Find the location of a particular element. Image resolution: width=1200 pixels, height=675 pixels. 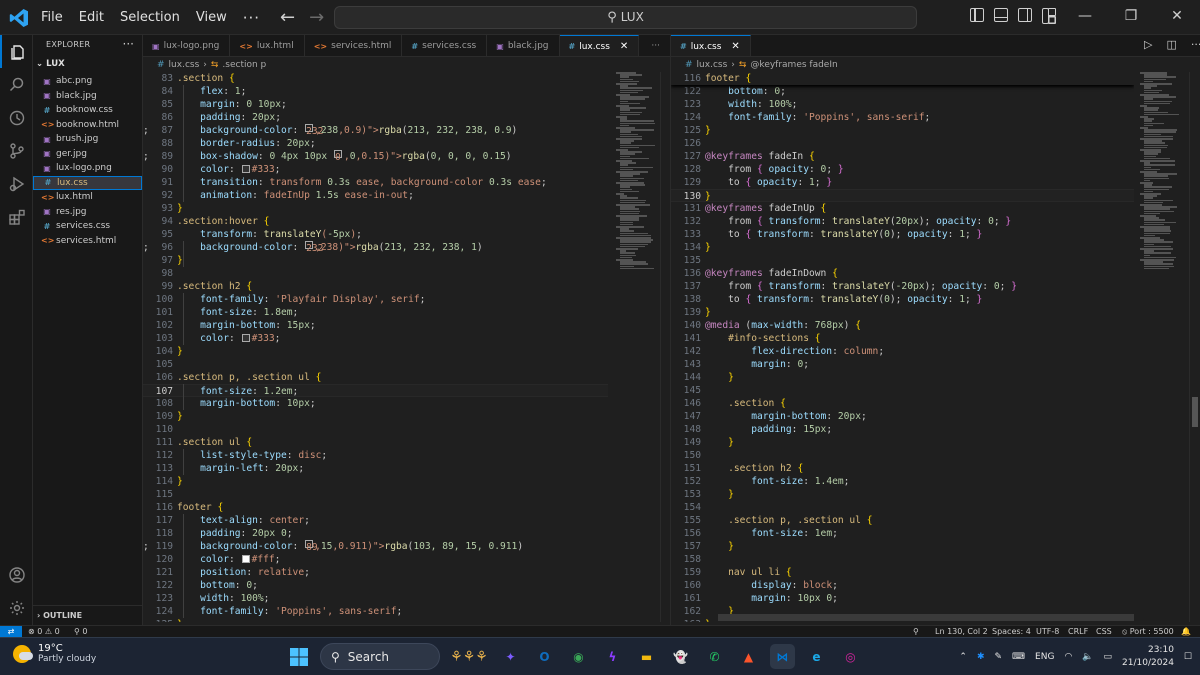

code-line: 121 position: relative; is located at coordinates (375, 572).